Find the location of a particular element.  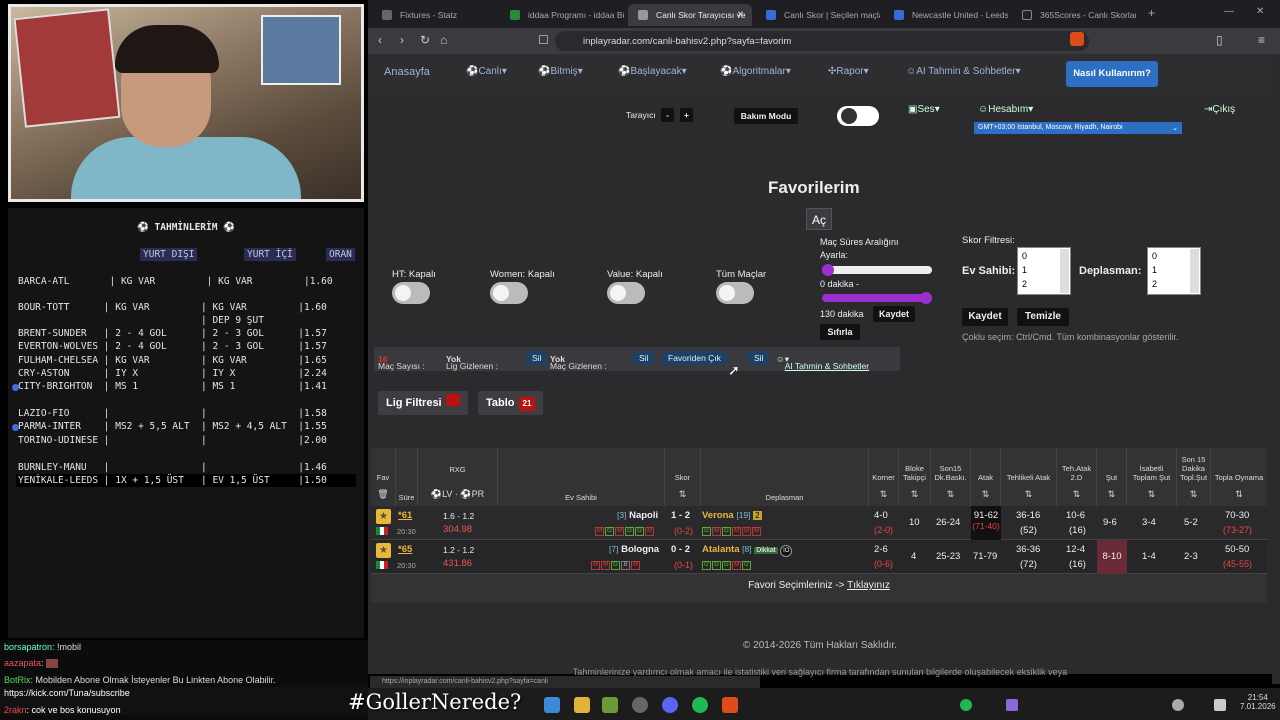

tab-365scores: 365Scores - Canlı Skorlar, is located at coordinates (1074, 15).